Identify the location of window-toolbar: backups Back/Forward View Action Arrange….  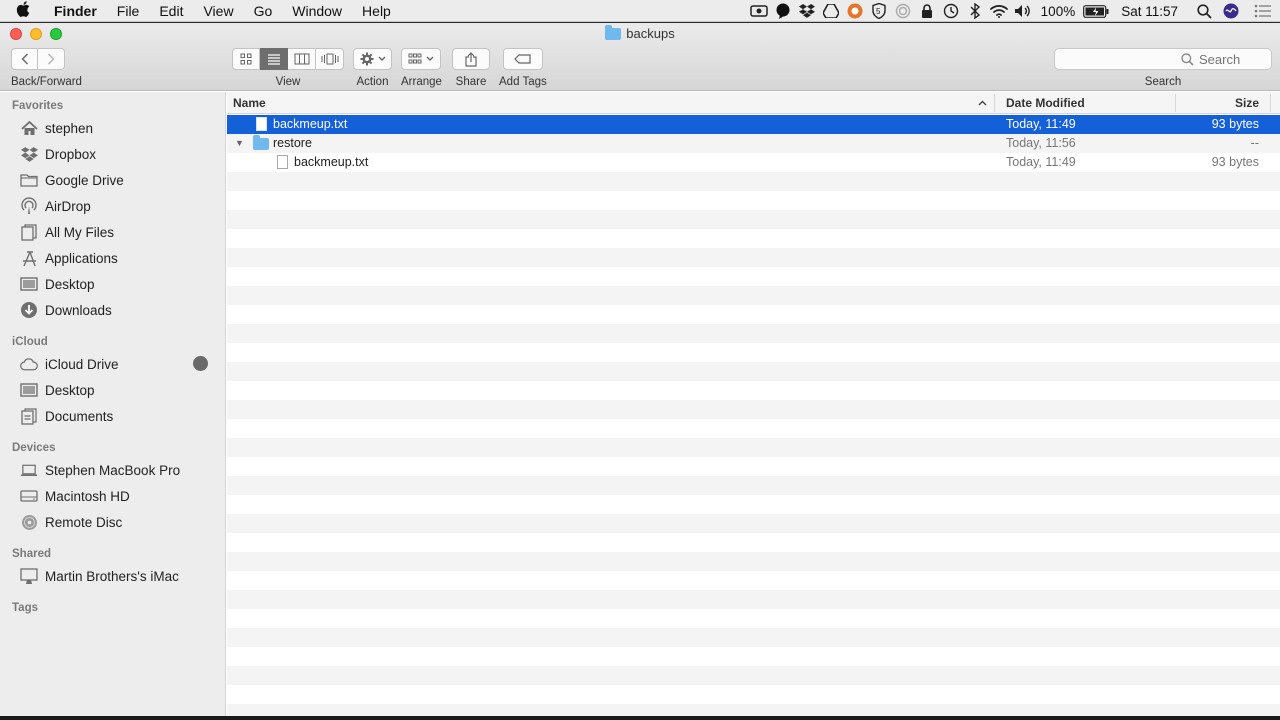
(640, 57).